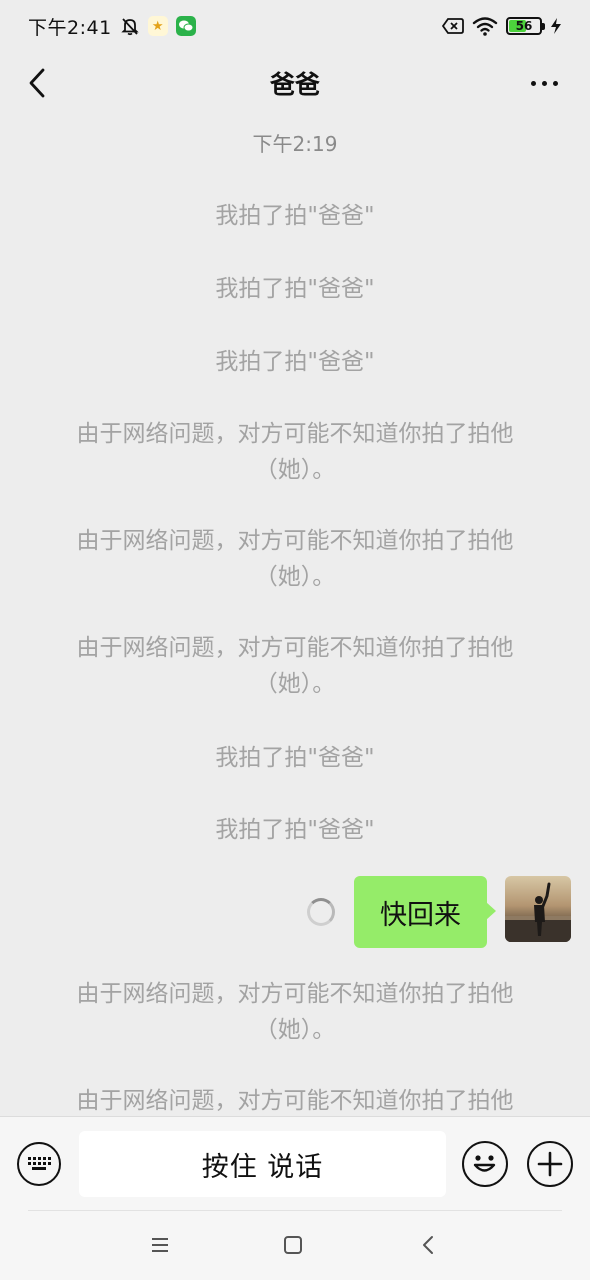 This screenshot has width=590, height=1280. I want to click on status-left: 下午2:41 ★, so click(112, 26).